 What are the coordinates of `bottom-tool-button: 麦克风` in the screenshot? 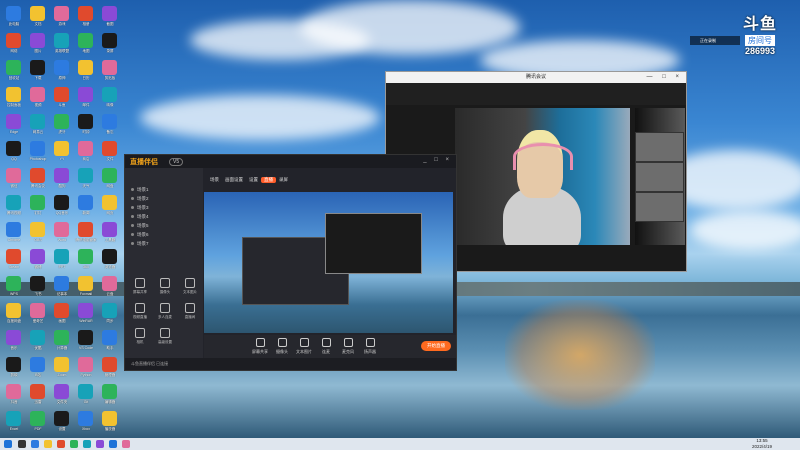 It's located at (348, 346).